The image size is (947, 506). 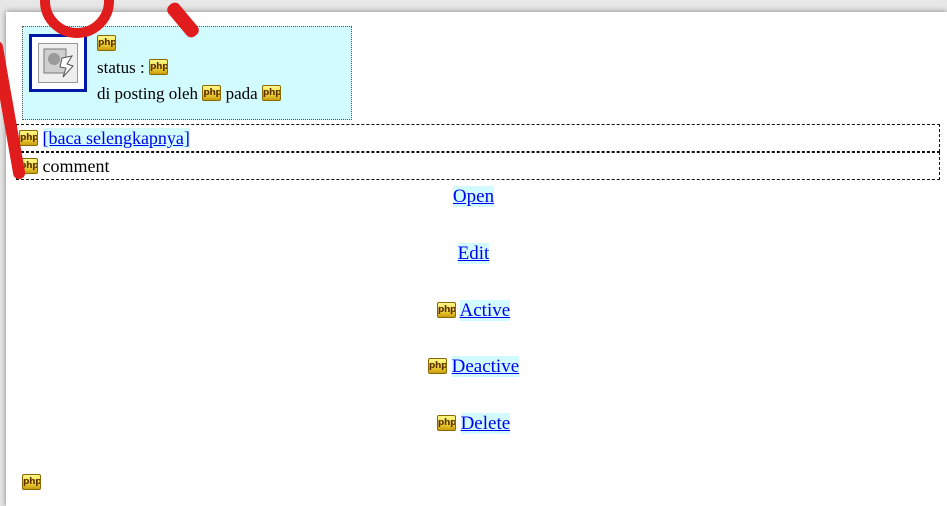 I want to click on broken-image-icon, so click(x=58, y=63).